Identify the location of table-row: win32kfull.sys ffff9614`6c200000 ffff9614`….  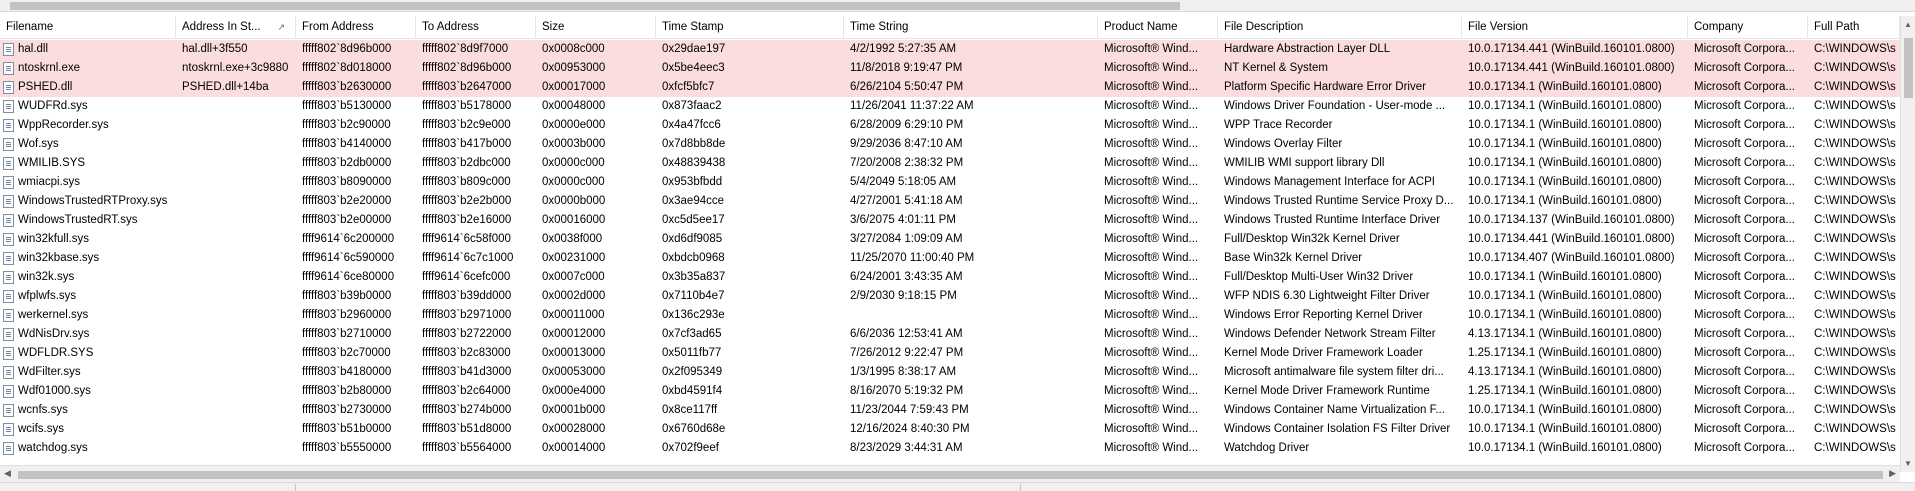
(950, 239).